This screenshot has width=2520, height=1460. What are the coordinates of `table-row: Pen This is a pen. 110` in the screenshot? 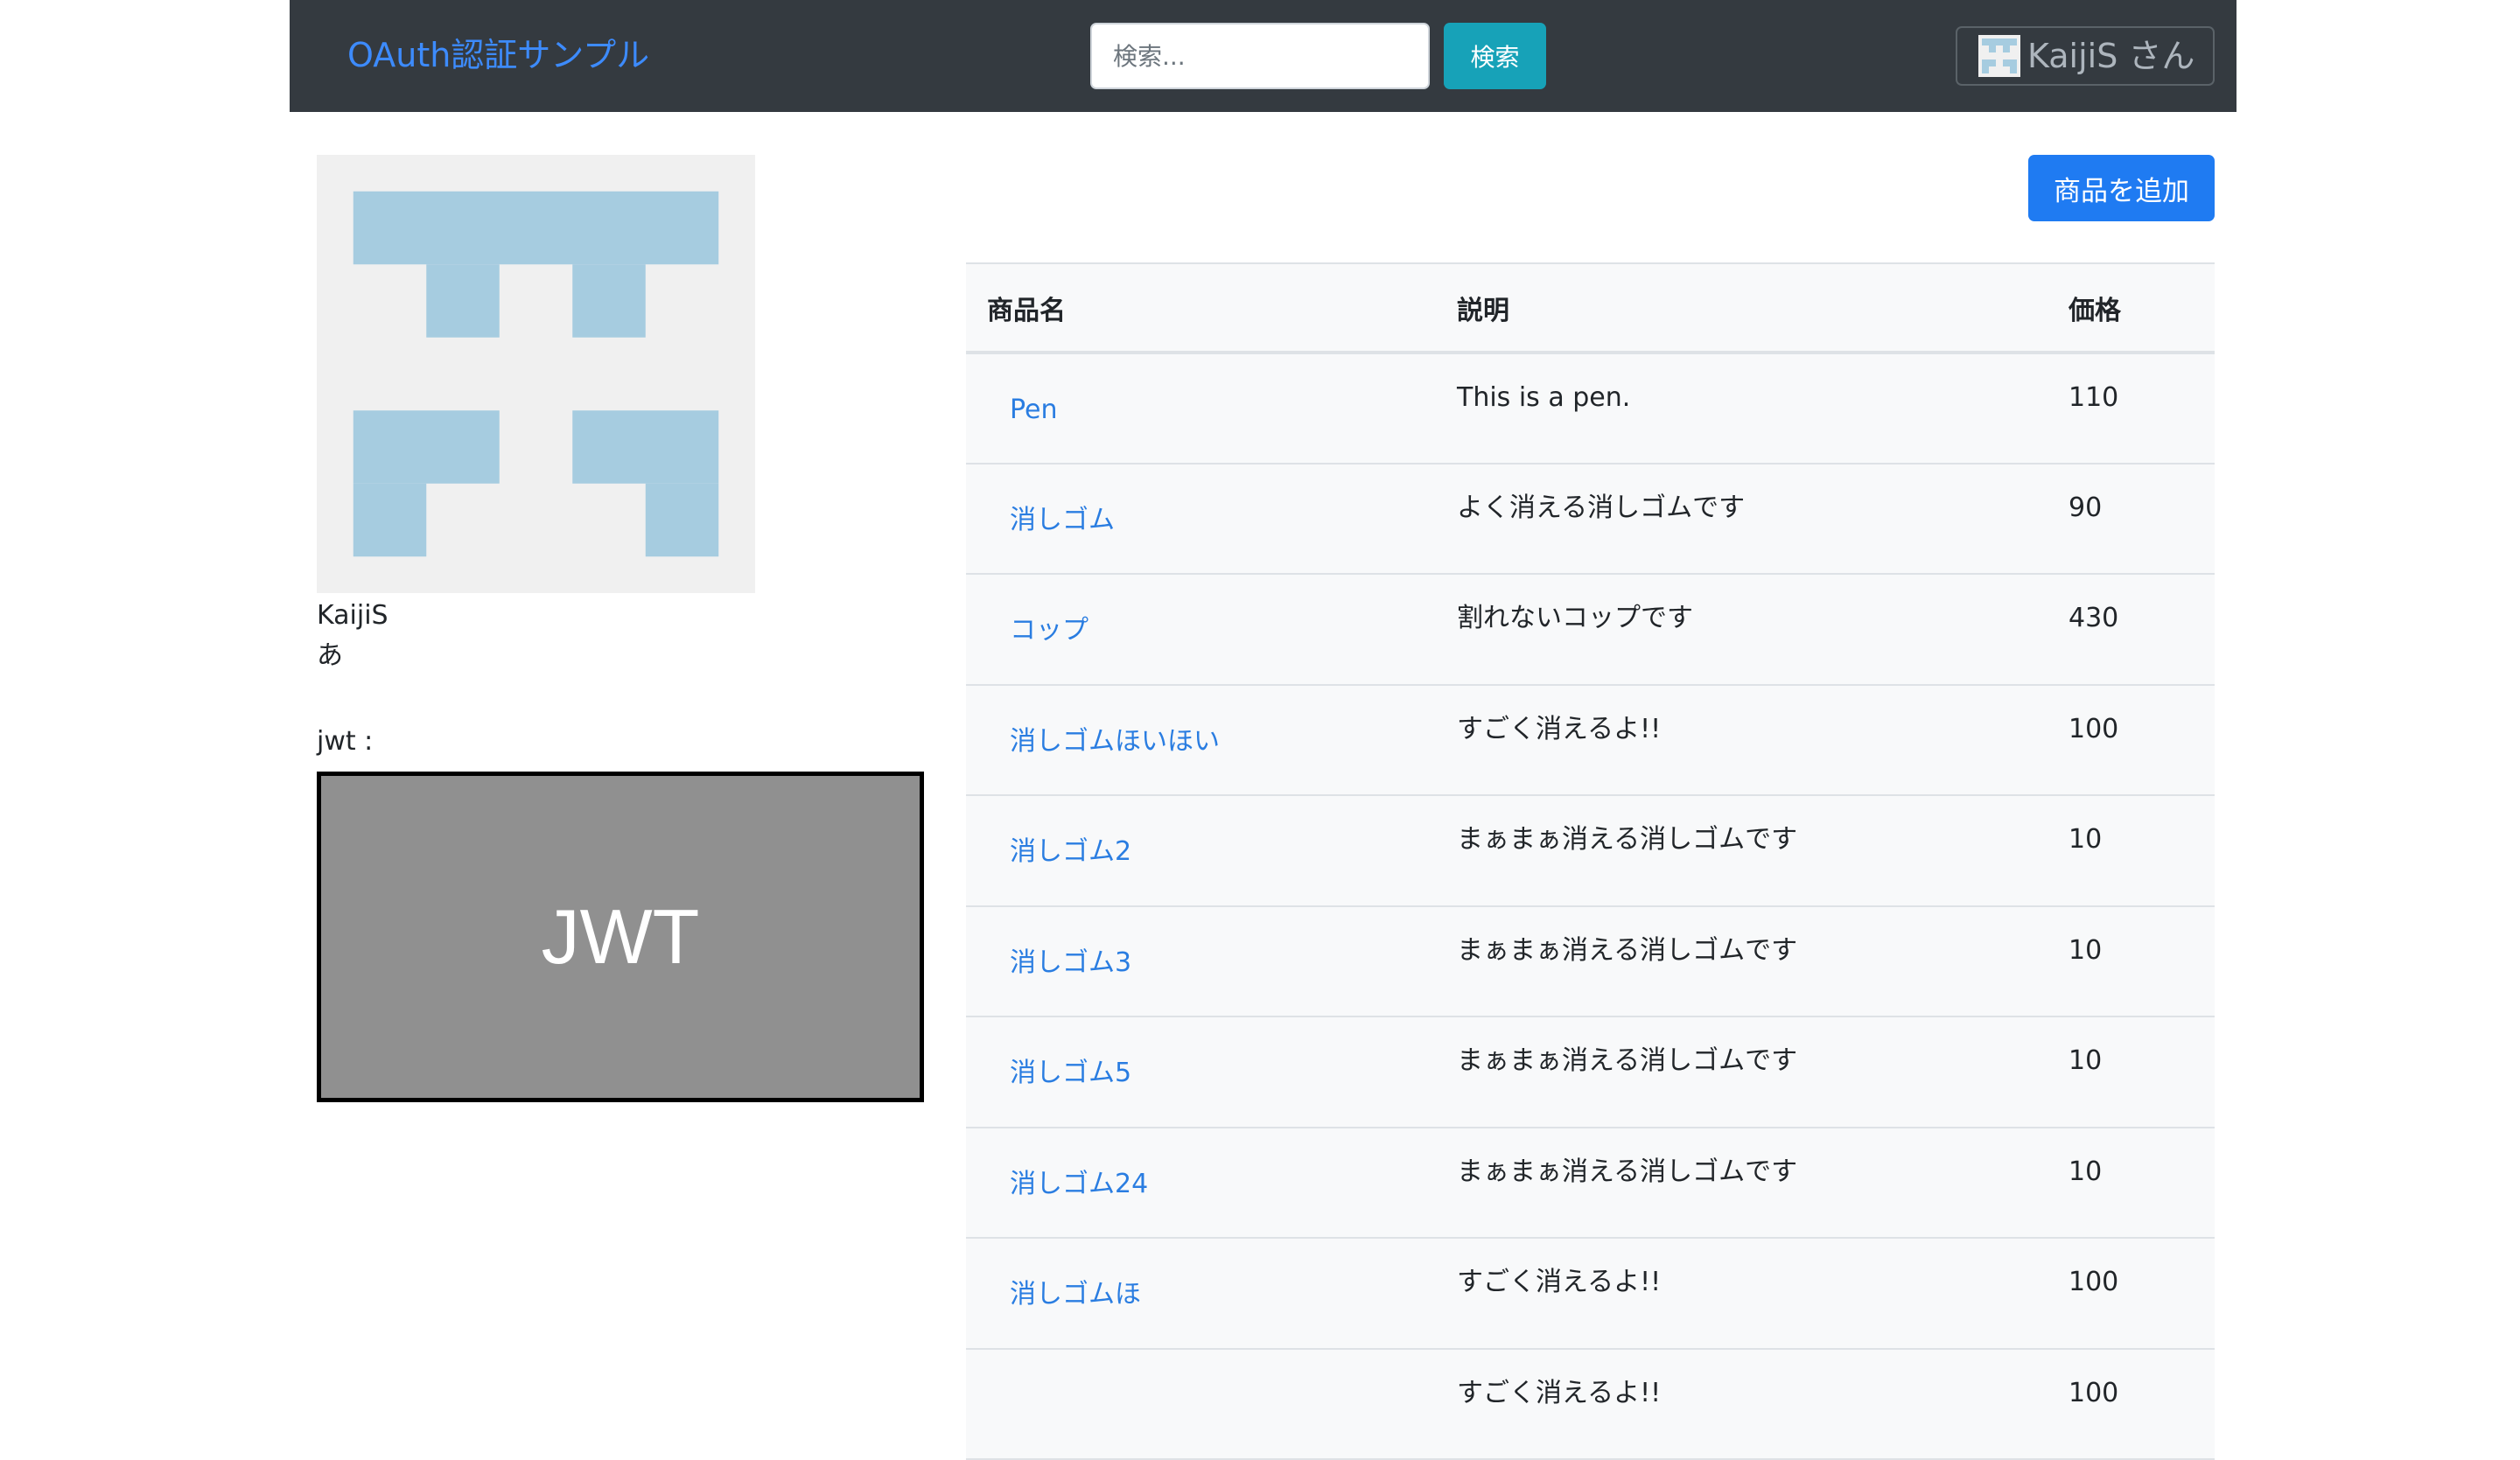 It's located at (1590, 409).